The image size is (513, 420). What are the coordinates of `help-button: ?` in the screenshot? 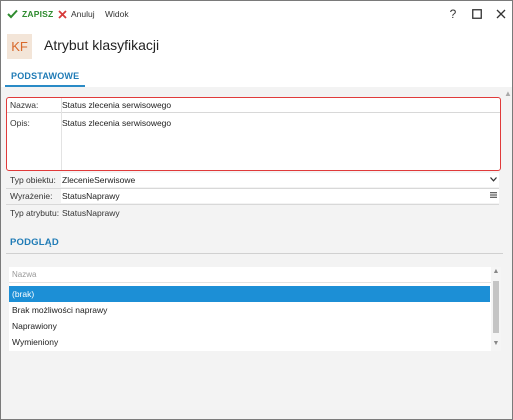 It's located at (453, 14).